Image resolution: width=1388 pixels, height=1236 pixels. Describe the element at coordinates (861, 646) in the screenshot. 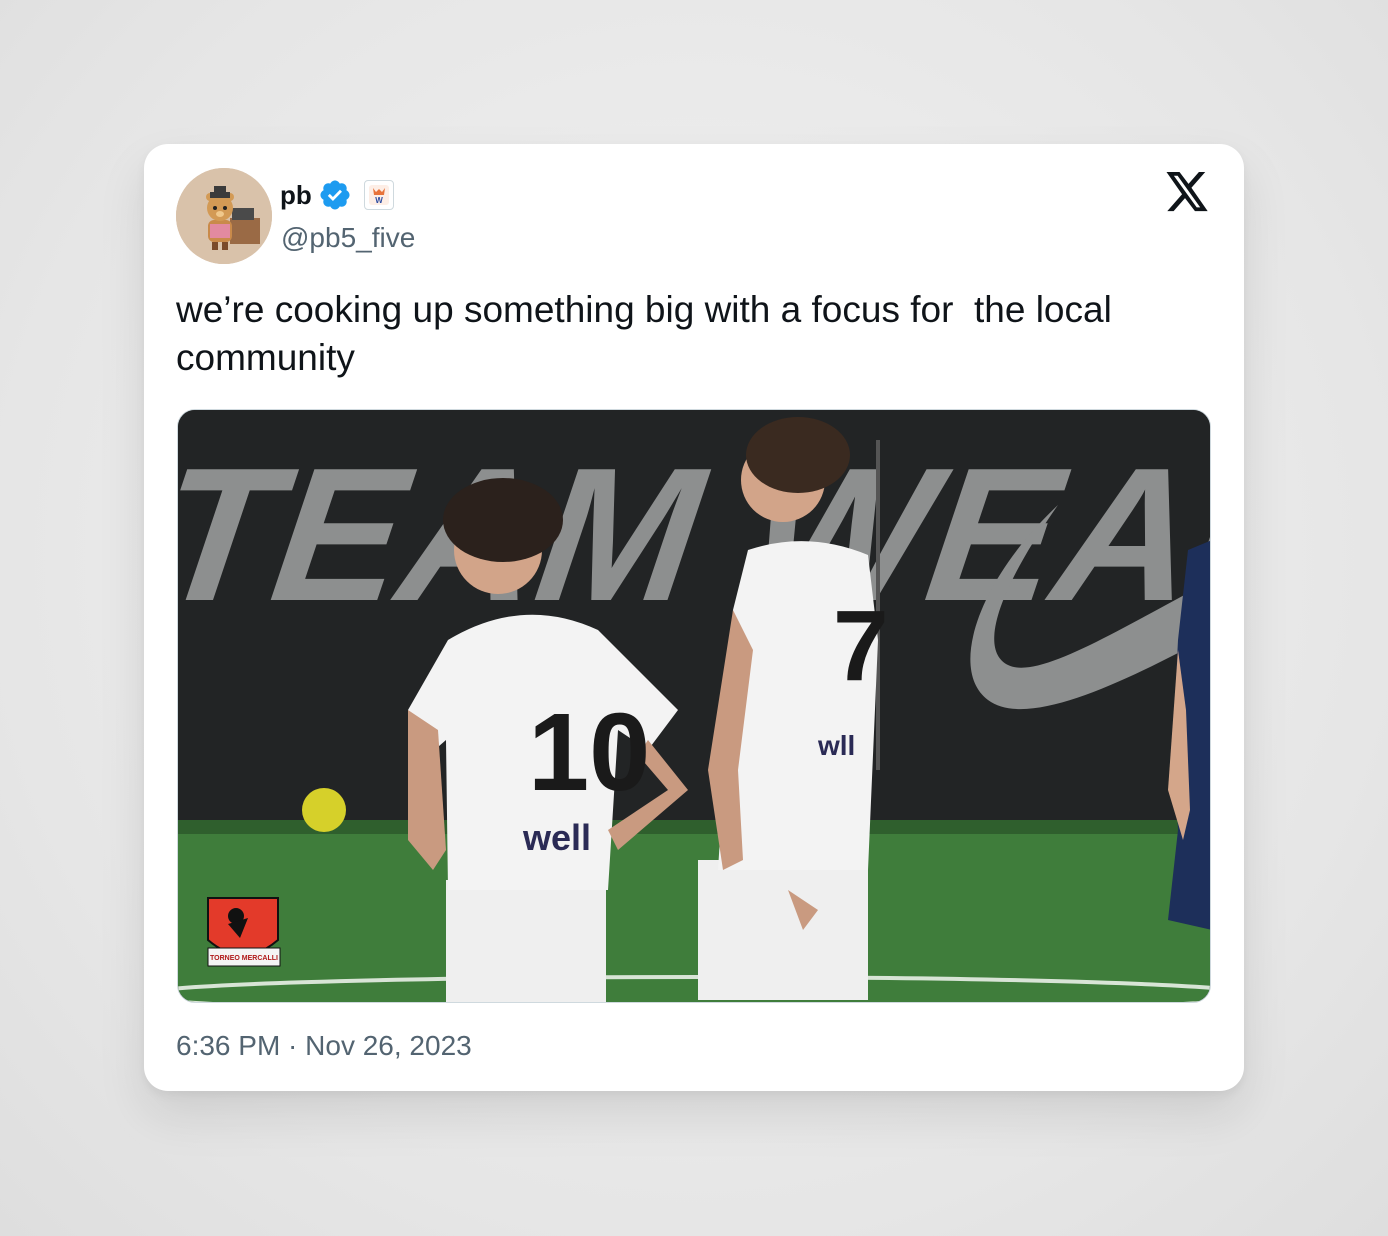

I see `jersey-number-7: 7` at that location.